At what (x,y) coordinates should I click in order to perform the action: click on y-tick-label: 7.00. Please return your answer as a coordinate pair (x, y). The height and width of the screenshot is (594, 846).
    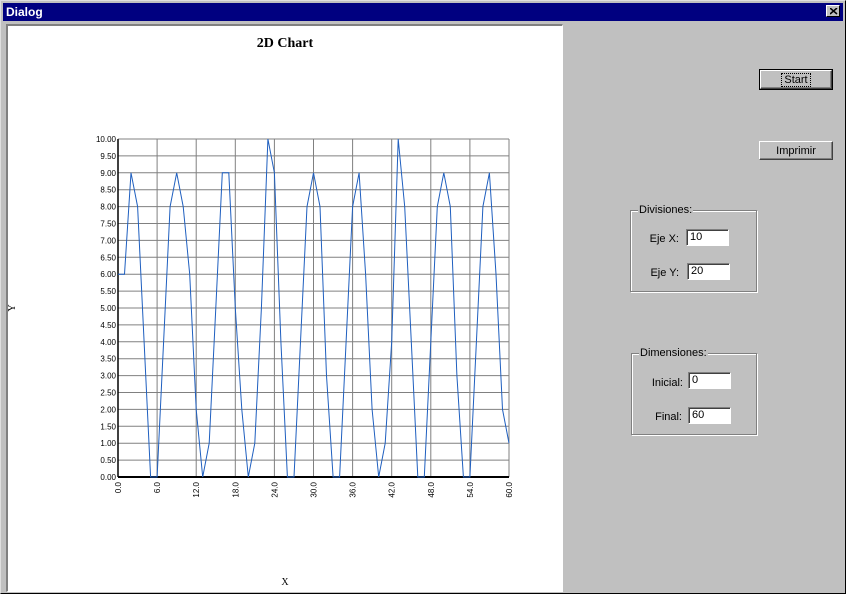
    Looking at the image, I should click on (108, 240).